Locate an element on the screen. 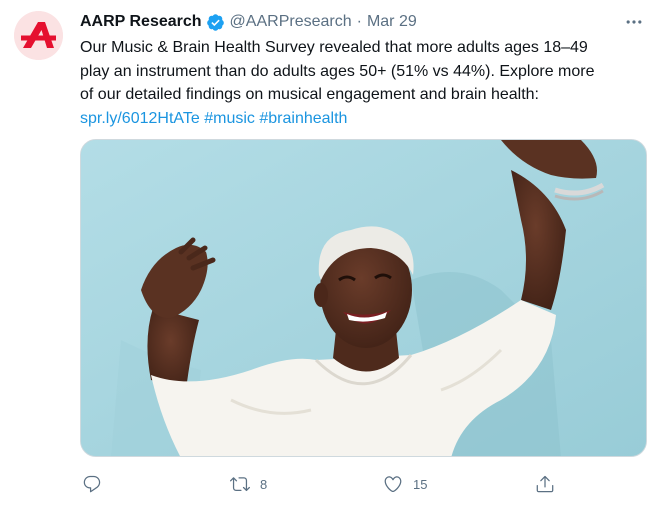 The width and height of the screenshot is (662, 508). verified-badge-icon is located at coordinates (215, 22).